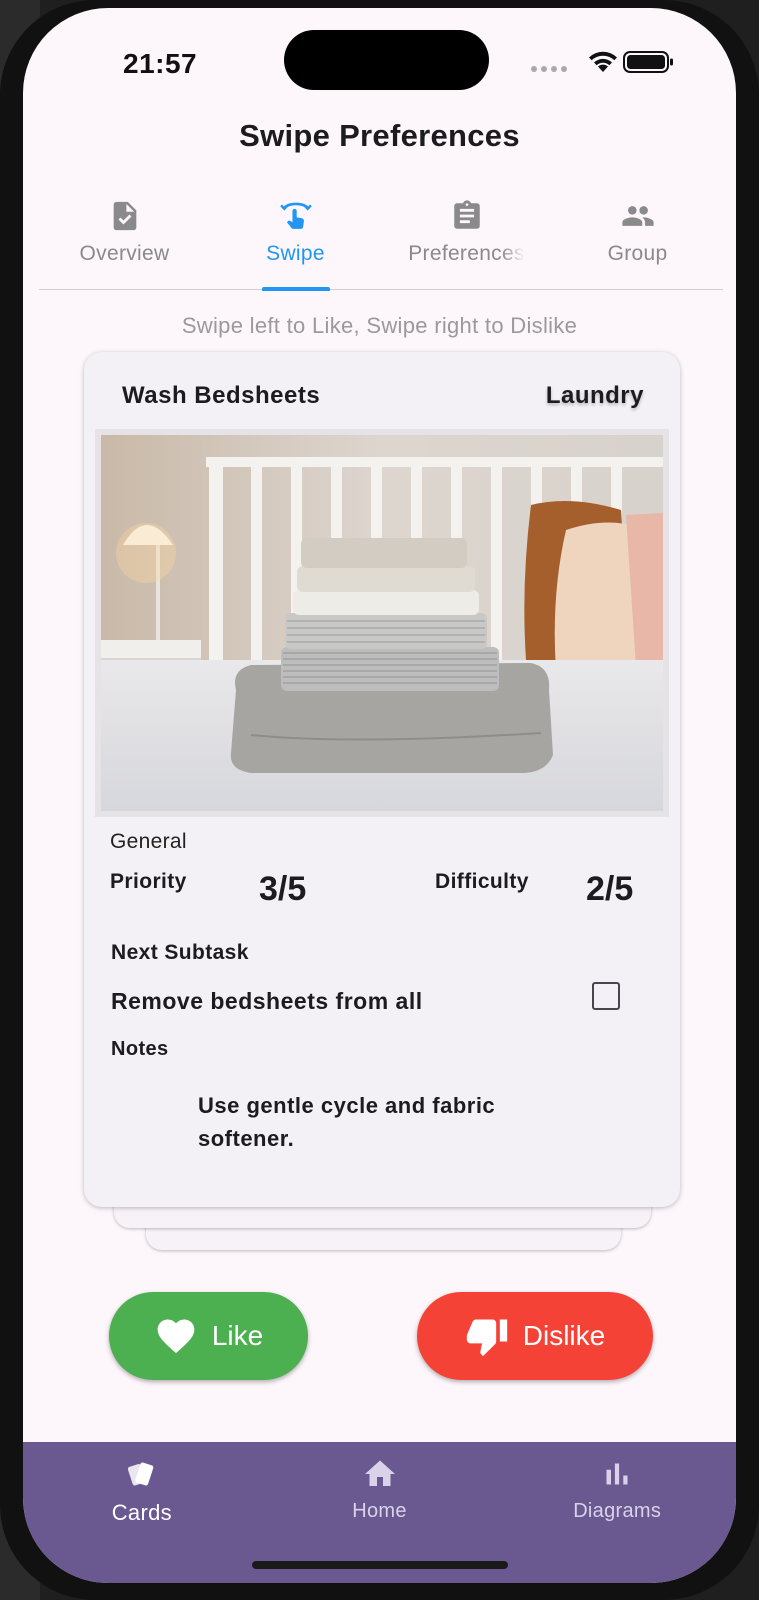  I want to click on bar-chart-icon, so click(617, 1474).